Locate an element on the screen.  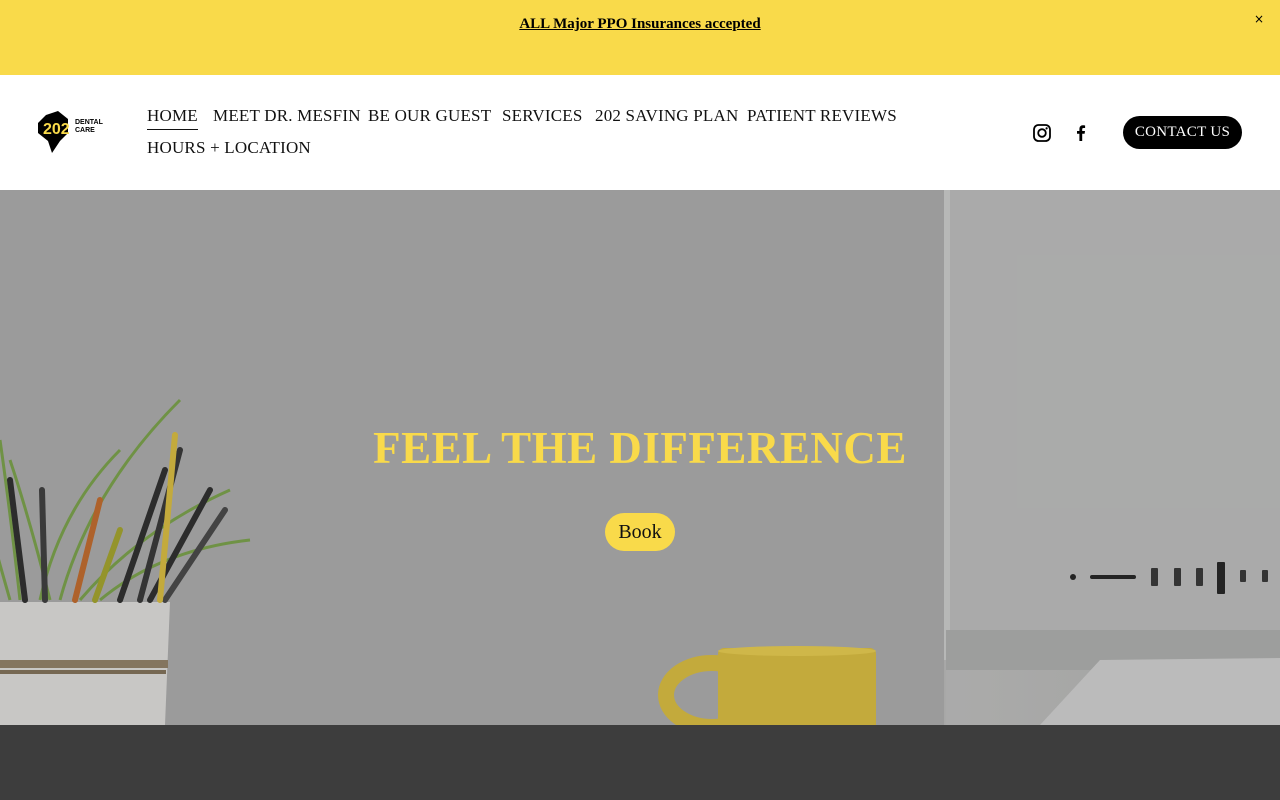
nav-hours-location: HOURS + LOCATION is located at coordinates (229, 148).